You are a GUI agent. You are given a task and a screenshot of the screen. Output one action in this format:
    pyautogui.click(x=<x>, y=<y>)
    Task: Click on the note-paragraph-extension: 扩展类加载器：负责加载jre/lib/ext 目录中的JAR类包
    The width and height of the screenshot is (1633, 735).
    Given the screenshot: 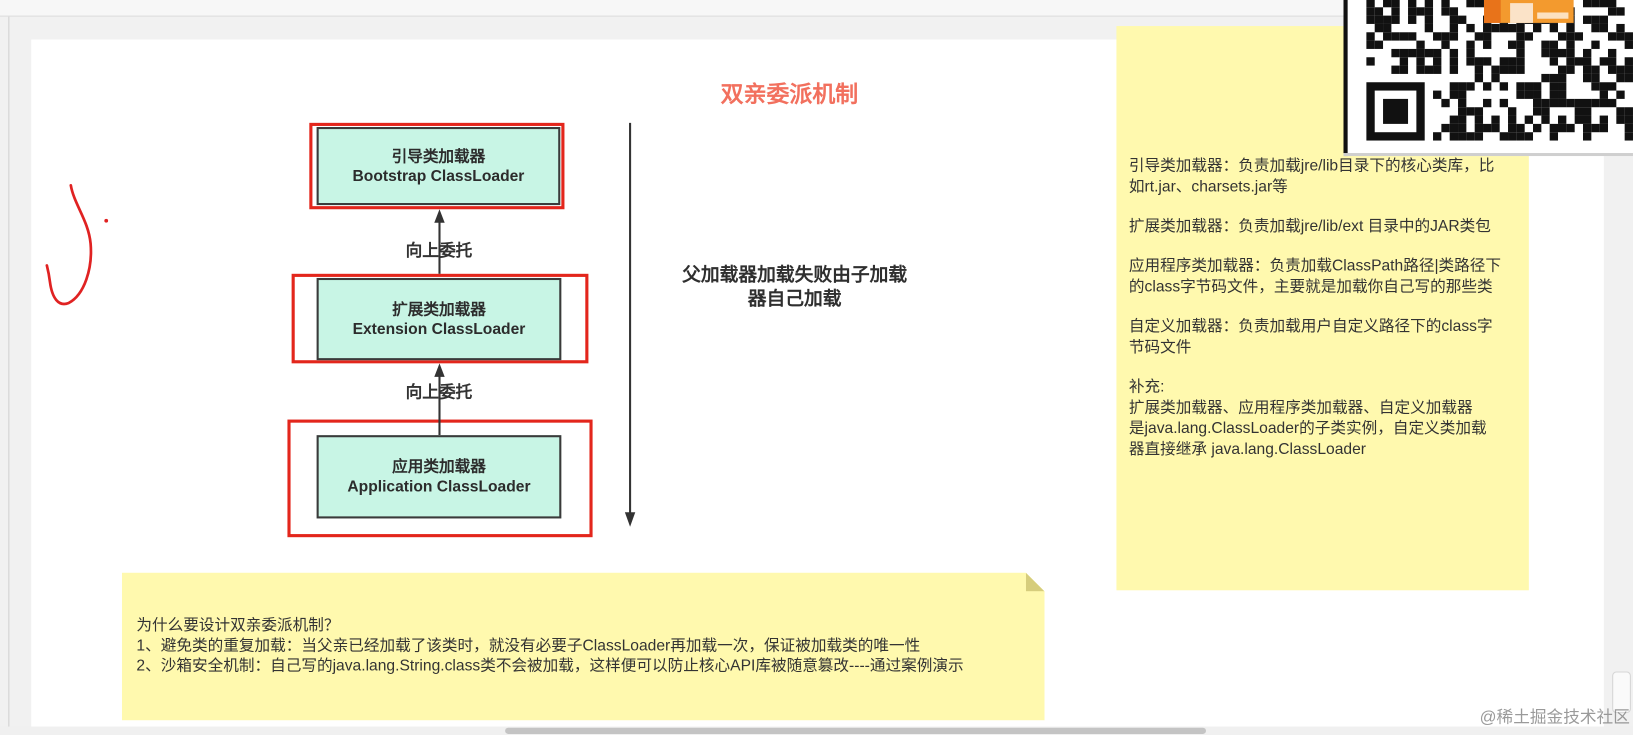 What is the action you would take?
    pyautogui.click(x=1315, y=227)
    